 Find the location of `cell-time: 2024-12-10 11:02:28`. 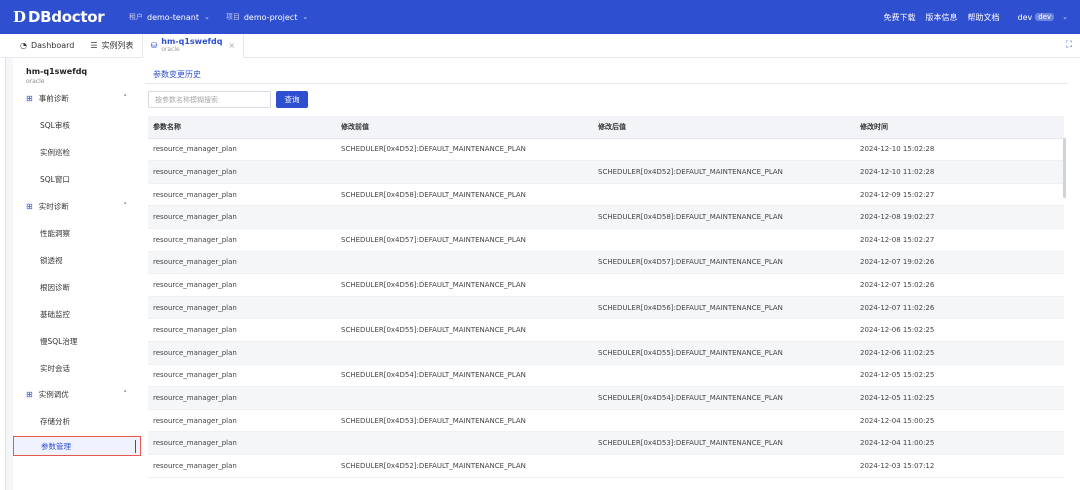

cell-time: 2024-12-10 11:02:28 is located at coordinates (897, 171).